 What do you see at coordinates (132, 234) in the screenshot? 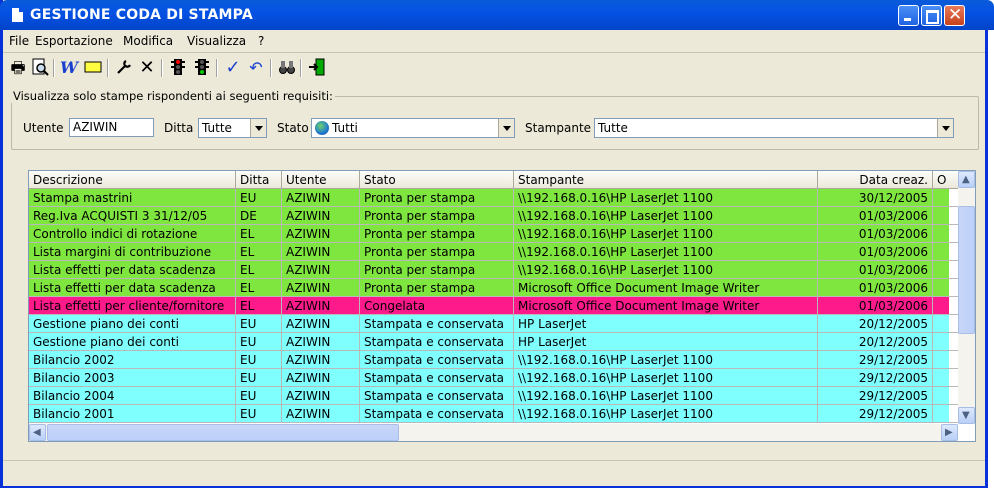
I see `cell-descrizione: Controllo indici di rotazione` at bounding box center [132, 234].